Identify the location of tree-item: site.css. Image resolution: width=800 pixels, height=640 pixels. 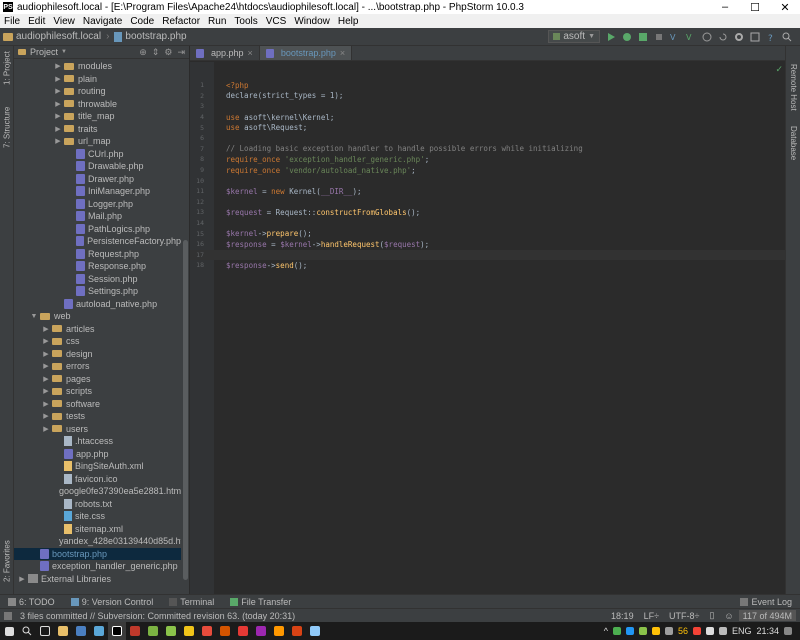
(97, 516).